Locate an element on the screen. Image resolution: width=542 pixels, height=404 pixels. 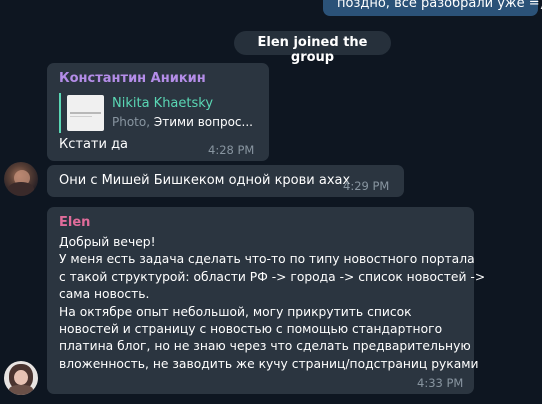
message-text: Кстати да is located at coordinates (94, 144).